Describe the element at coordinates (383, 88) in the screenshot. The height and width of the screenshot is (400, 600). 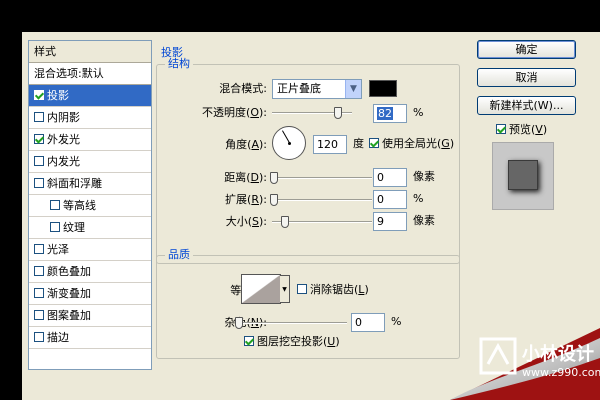
I see `shadow-color-swatch` at that location.